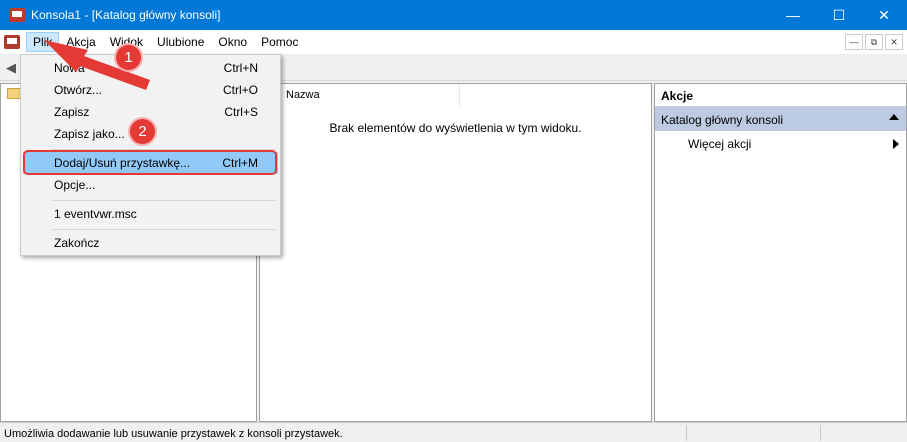 This screenshot has width=907, height=442. Describe the element at coordinates (279, 42) in the screenshot. I see `menu-help: Pomoc` at that location.